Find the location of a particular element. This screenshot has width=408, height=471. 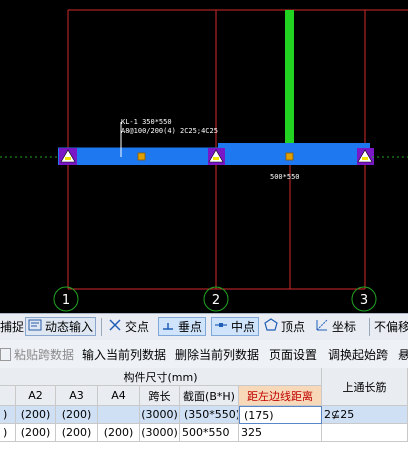

paste-span-data-label: 粘贴跨数据 is located at coordinates (44, 355).